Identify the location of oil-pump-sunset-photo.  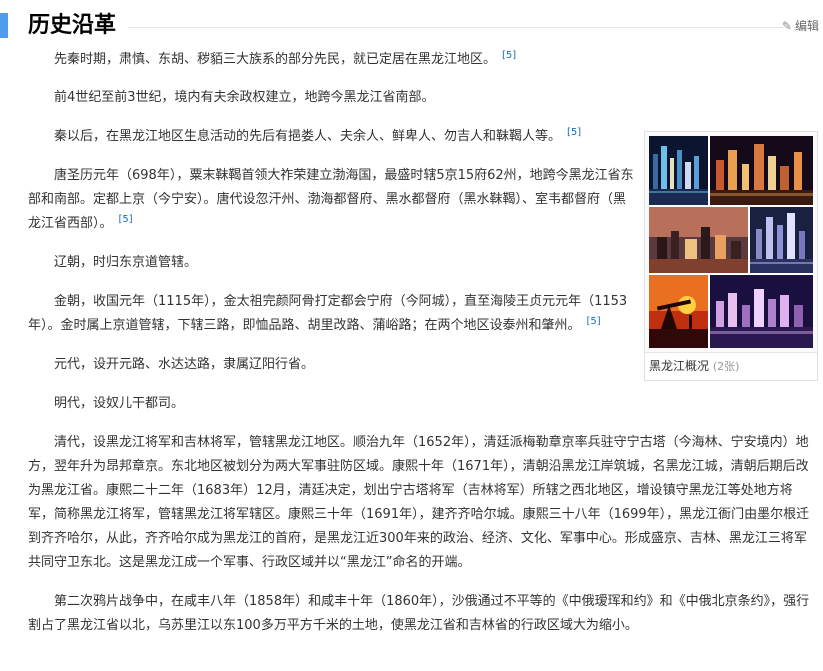
(678, 311).